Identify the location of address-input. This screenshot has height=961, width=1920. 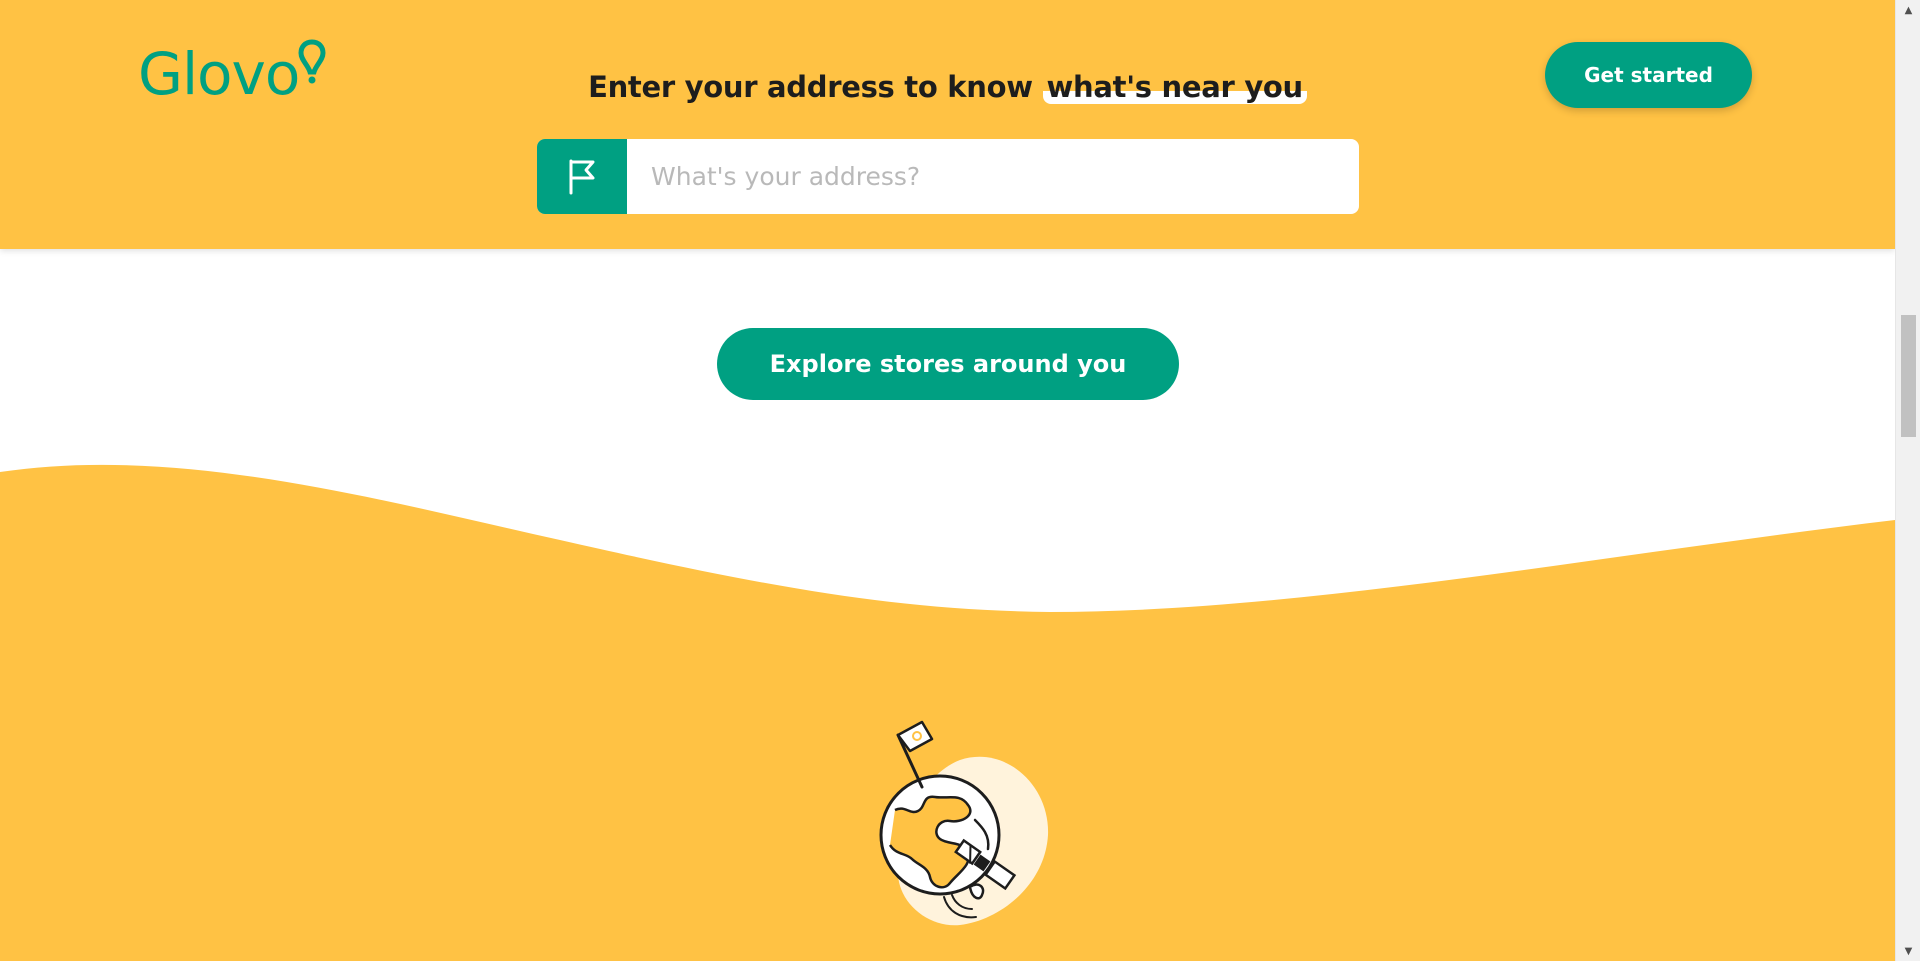
(993, 176).